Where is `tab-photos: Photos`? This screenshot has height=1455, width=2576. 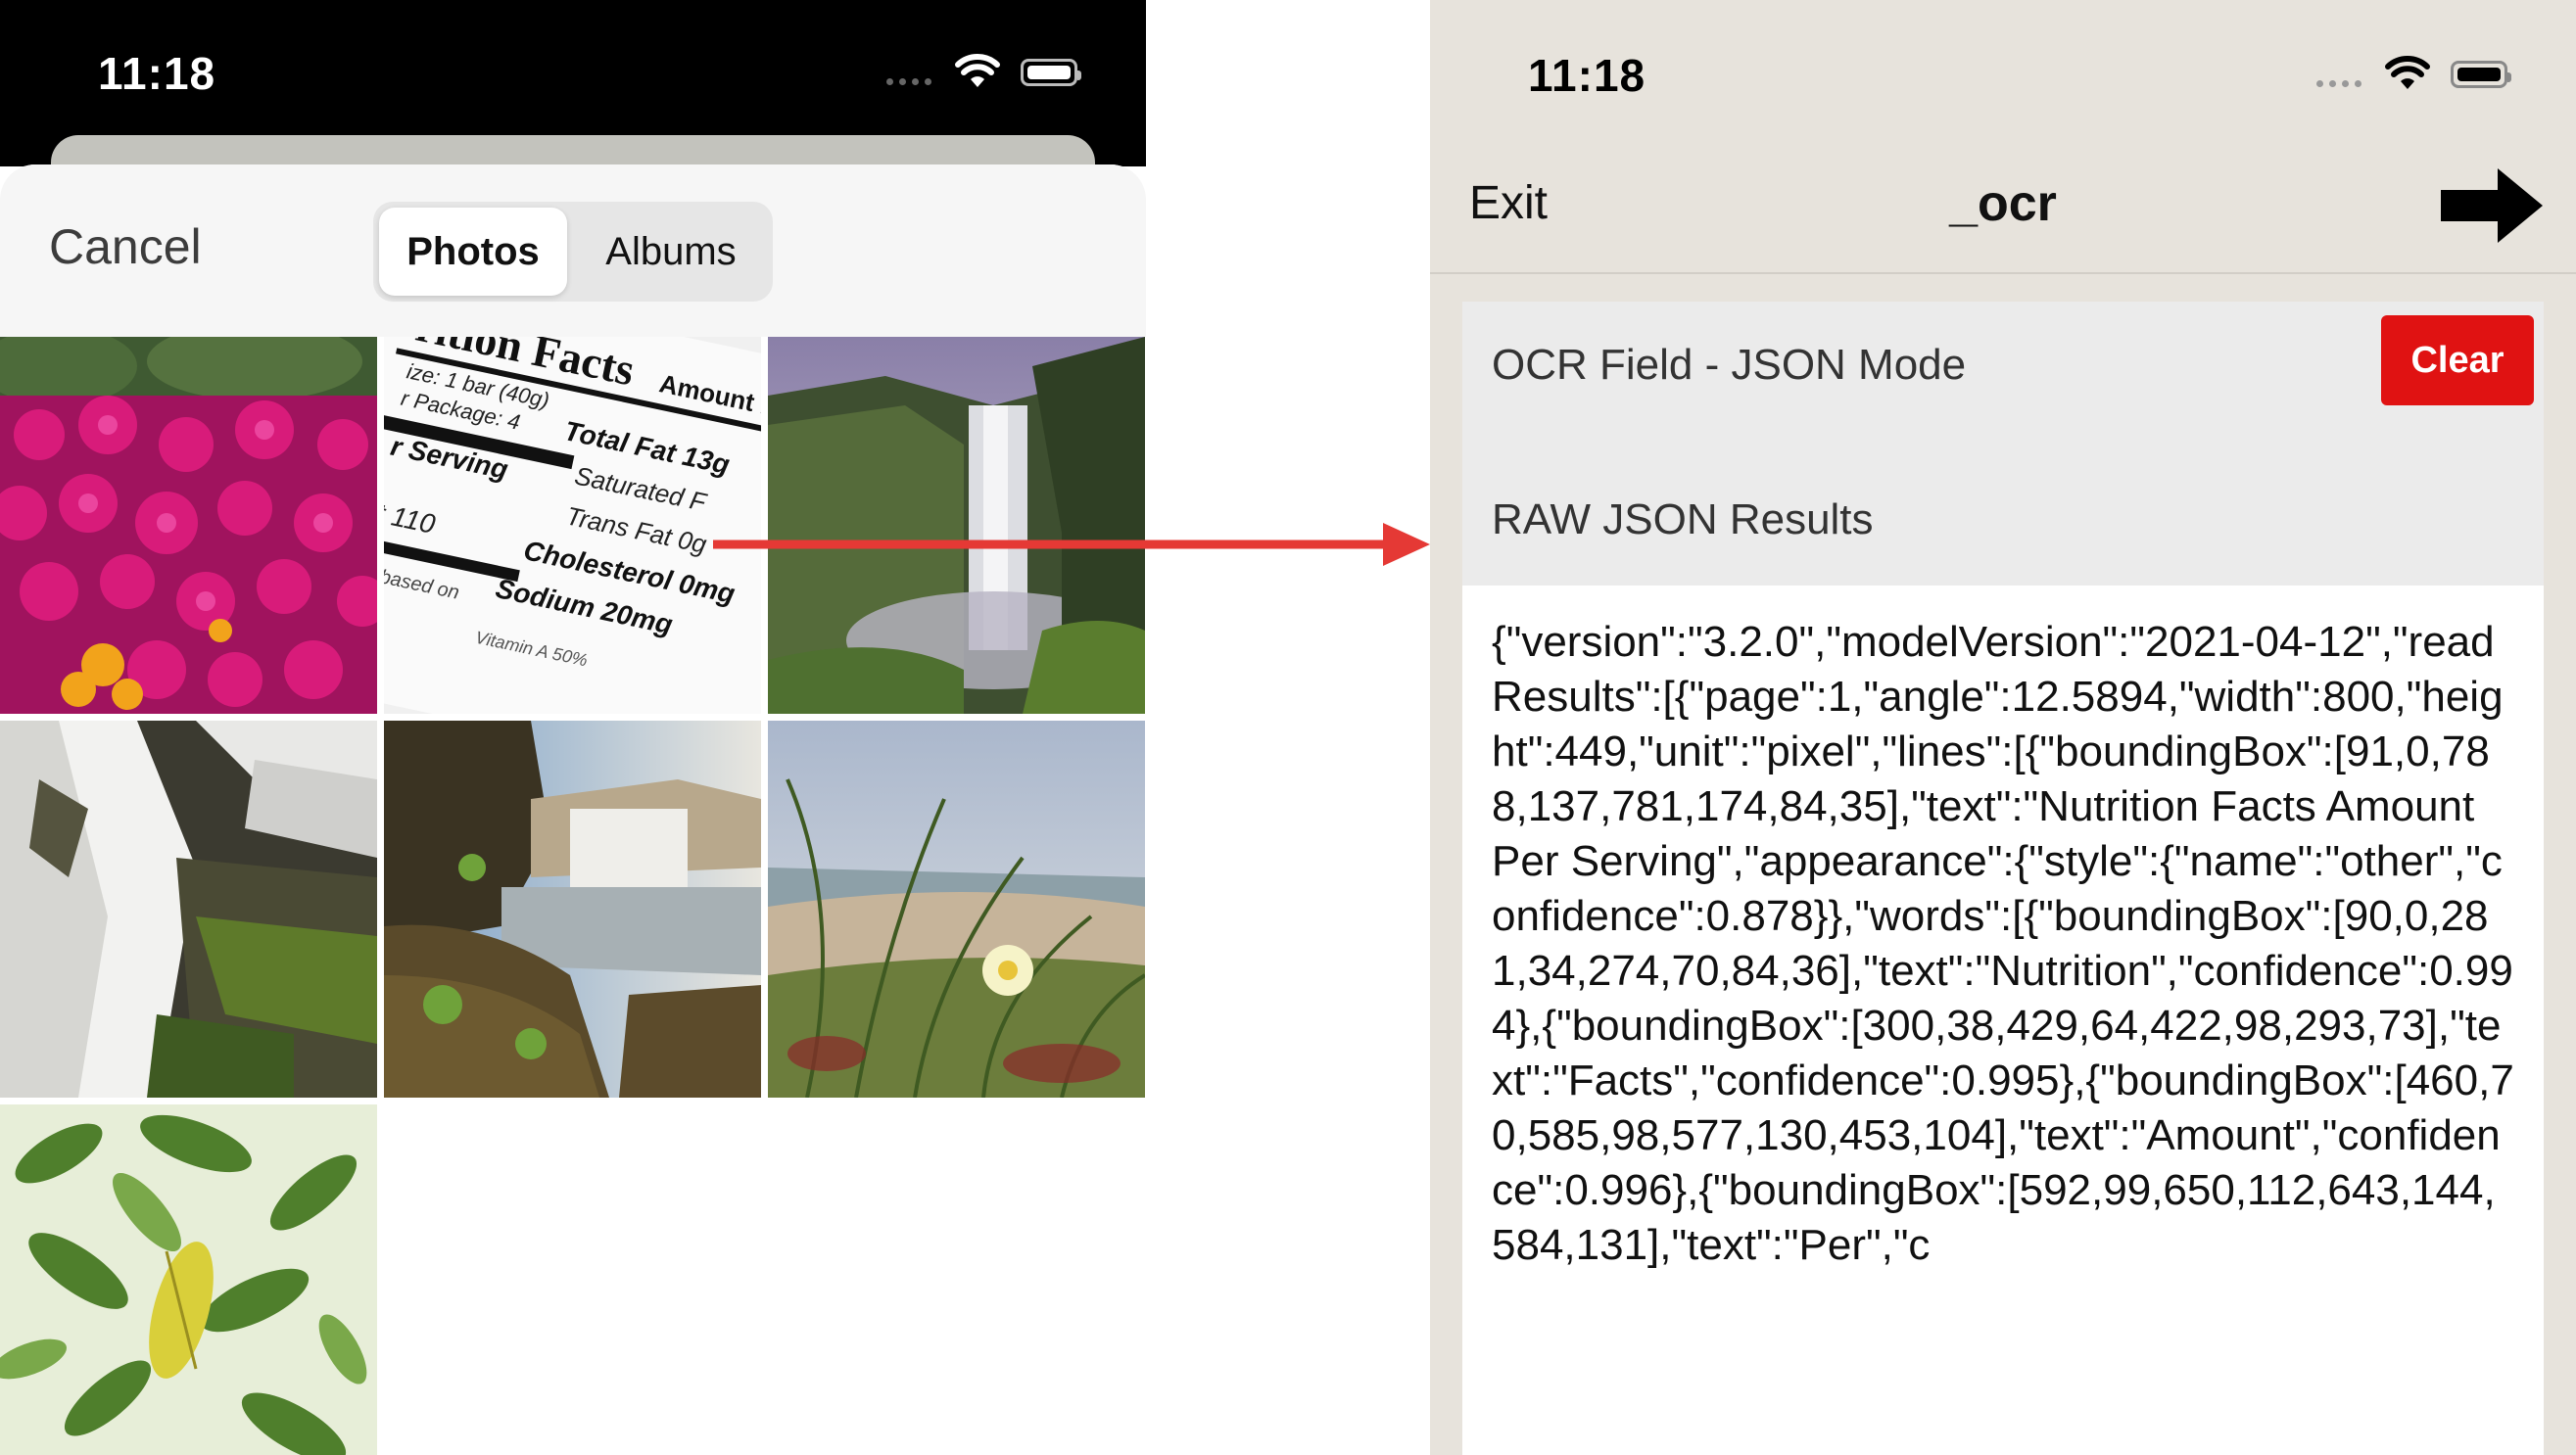 tab-photos: Photos is located at coordinates (473, 252).